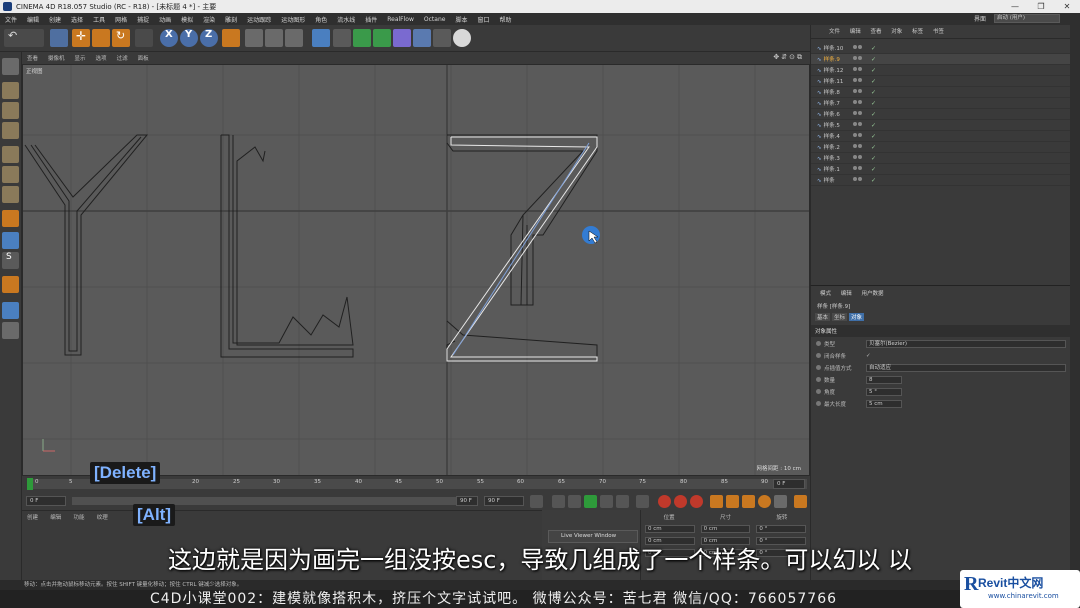  I want to click on current-frame-field: 0 F, so click(789, 484).